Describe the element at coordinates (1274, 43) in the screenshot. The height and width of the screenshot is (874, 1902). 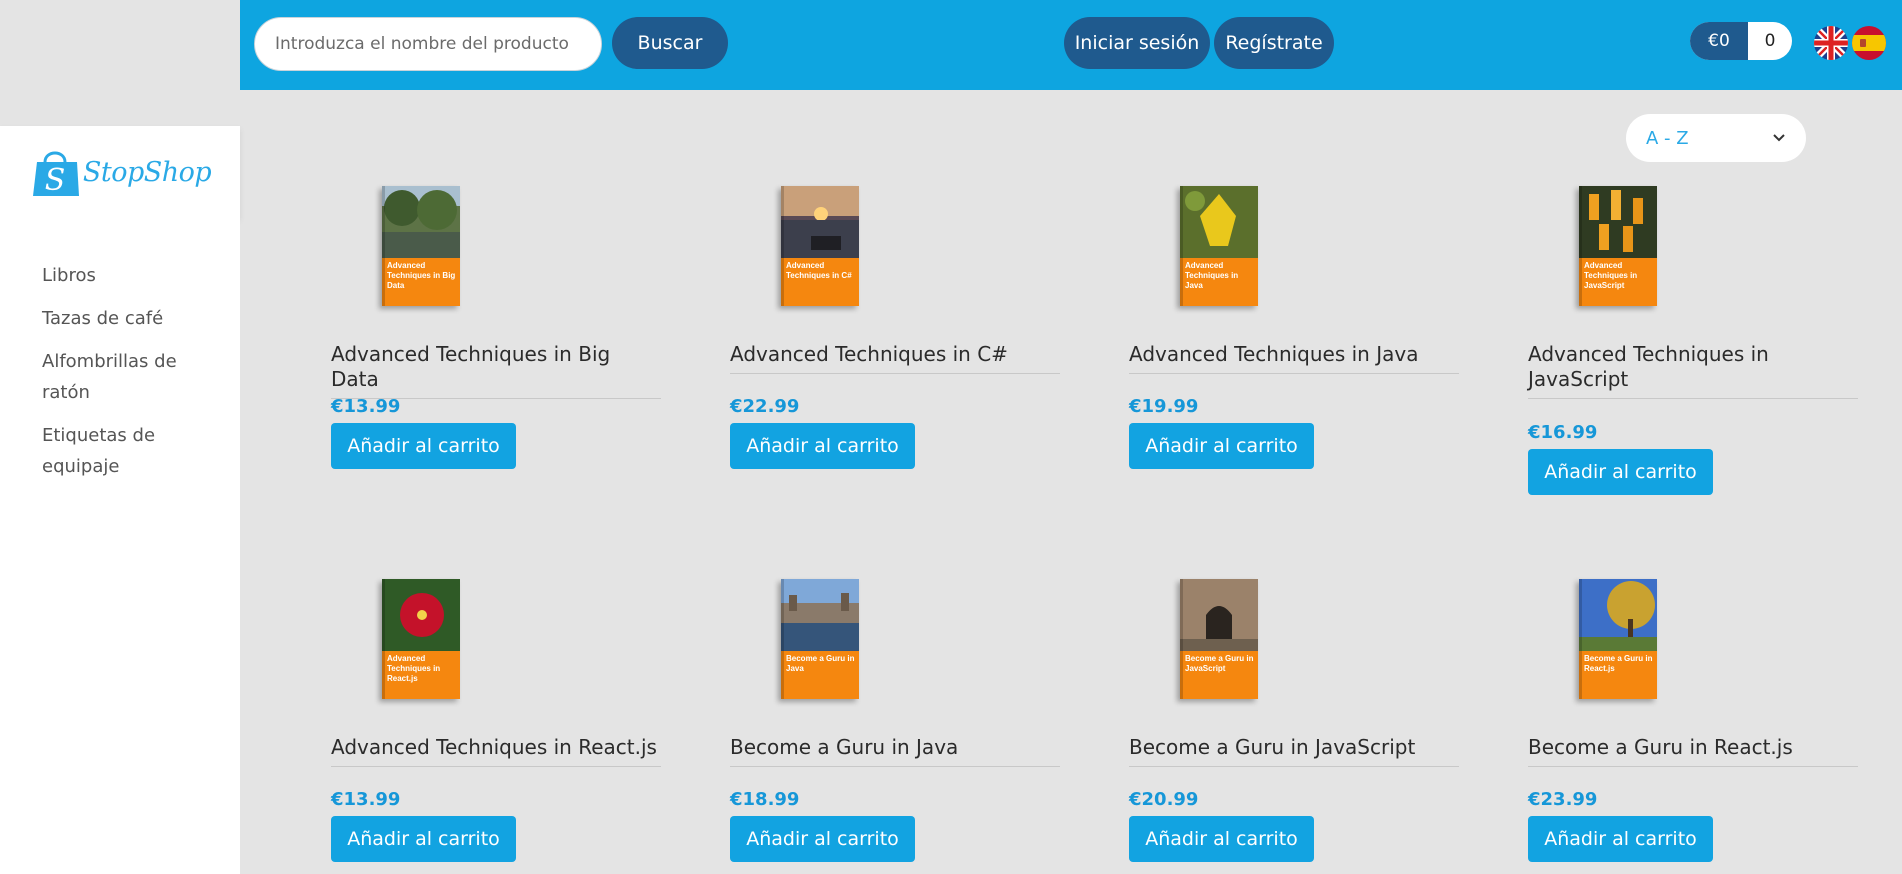
I see `register-button: Regístrate` at that location.